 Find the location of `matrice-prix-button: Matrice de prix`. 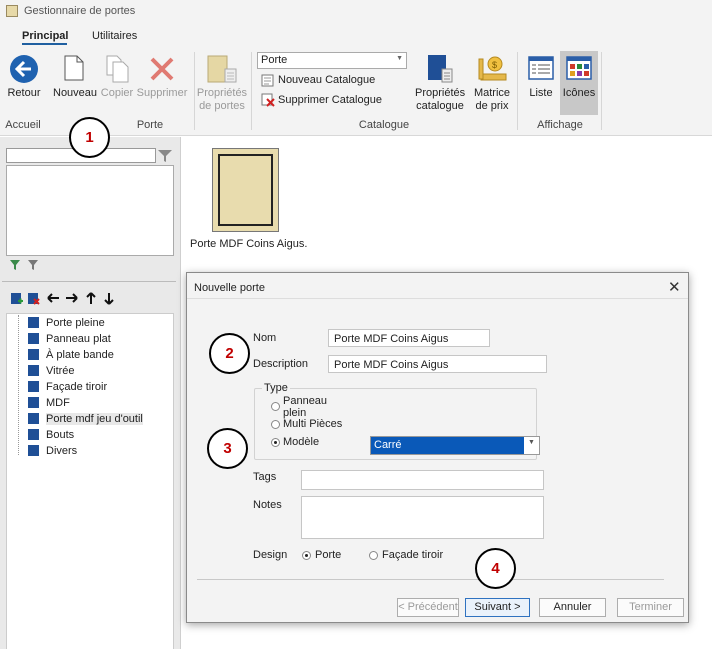

matrice-prix-button: Matrice de prix is located at coordinates (492, 100).